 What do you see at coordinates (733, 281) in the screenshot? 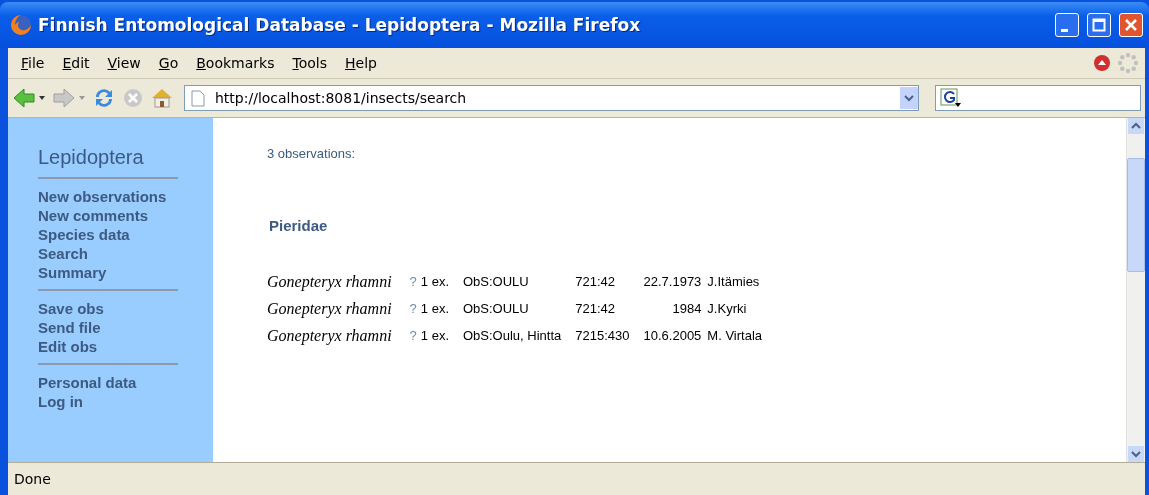
I see `observer-name: J.Itämies` at bounding box center [733, 281].